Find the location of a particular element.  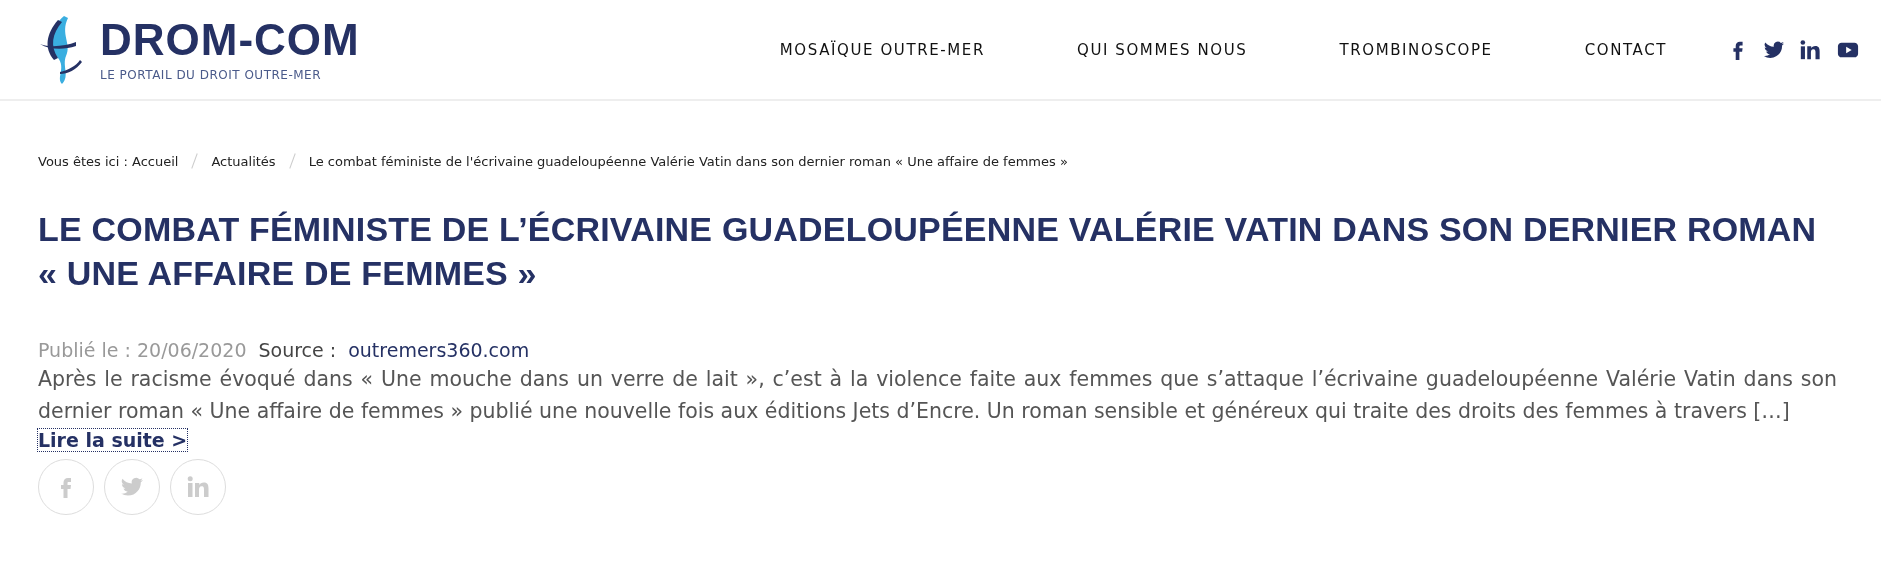

breadcrumb-item: Le combat féministe de l'écrivaine guadeloupéenne Valérie Vatin dans son dernier roman « Une affaire de femmes » is located at coordinates (688, 161).